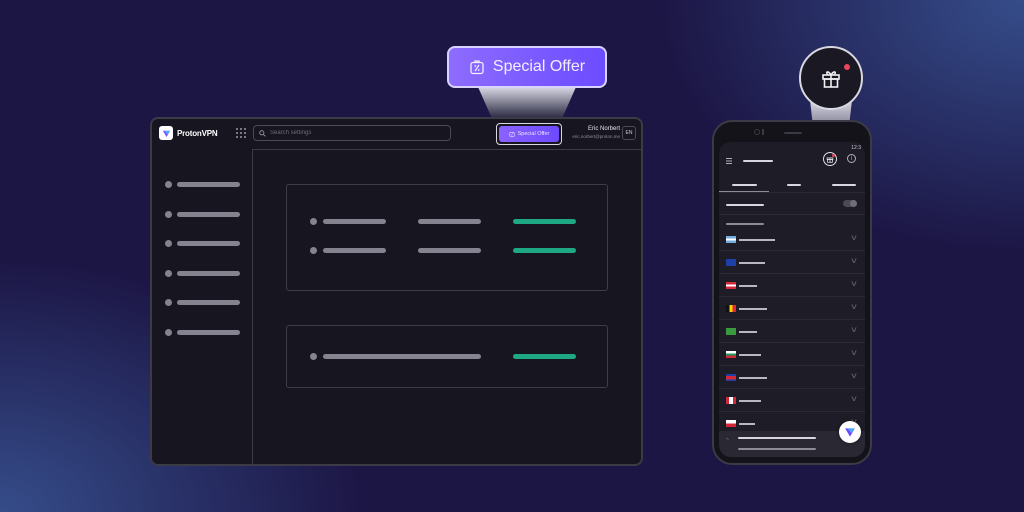 Image resolution: width=1024 pixels, height=512 pixels. I want to click on flag-brazil-icon, so click(731, 331).